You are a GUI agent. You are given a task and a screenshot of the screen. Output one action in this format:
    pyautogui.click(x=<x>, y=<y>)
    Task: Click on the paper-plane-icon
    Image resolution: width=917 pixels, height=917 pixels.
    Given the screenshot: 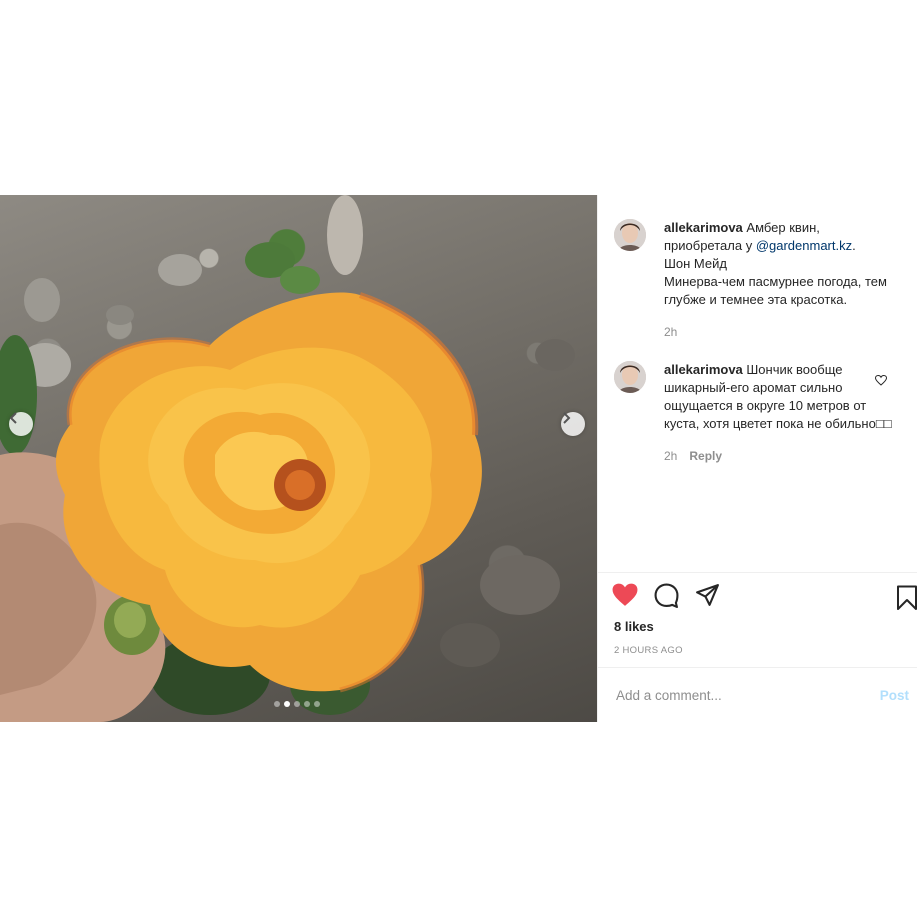 What is the action you would take?
    pyautogui.click(x=707, y=595)
    